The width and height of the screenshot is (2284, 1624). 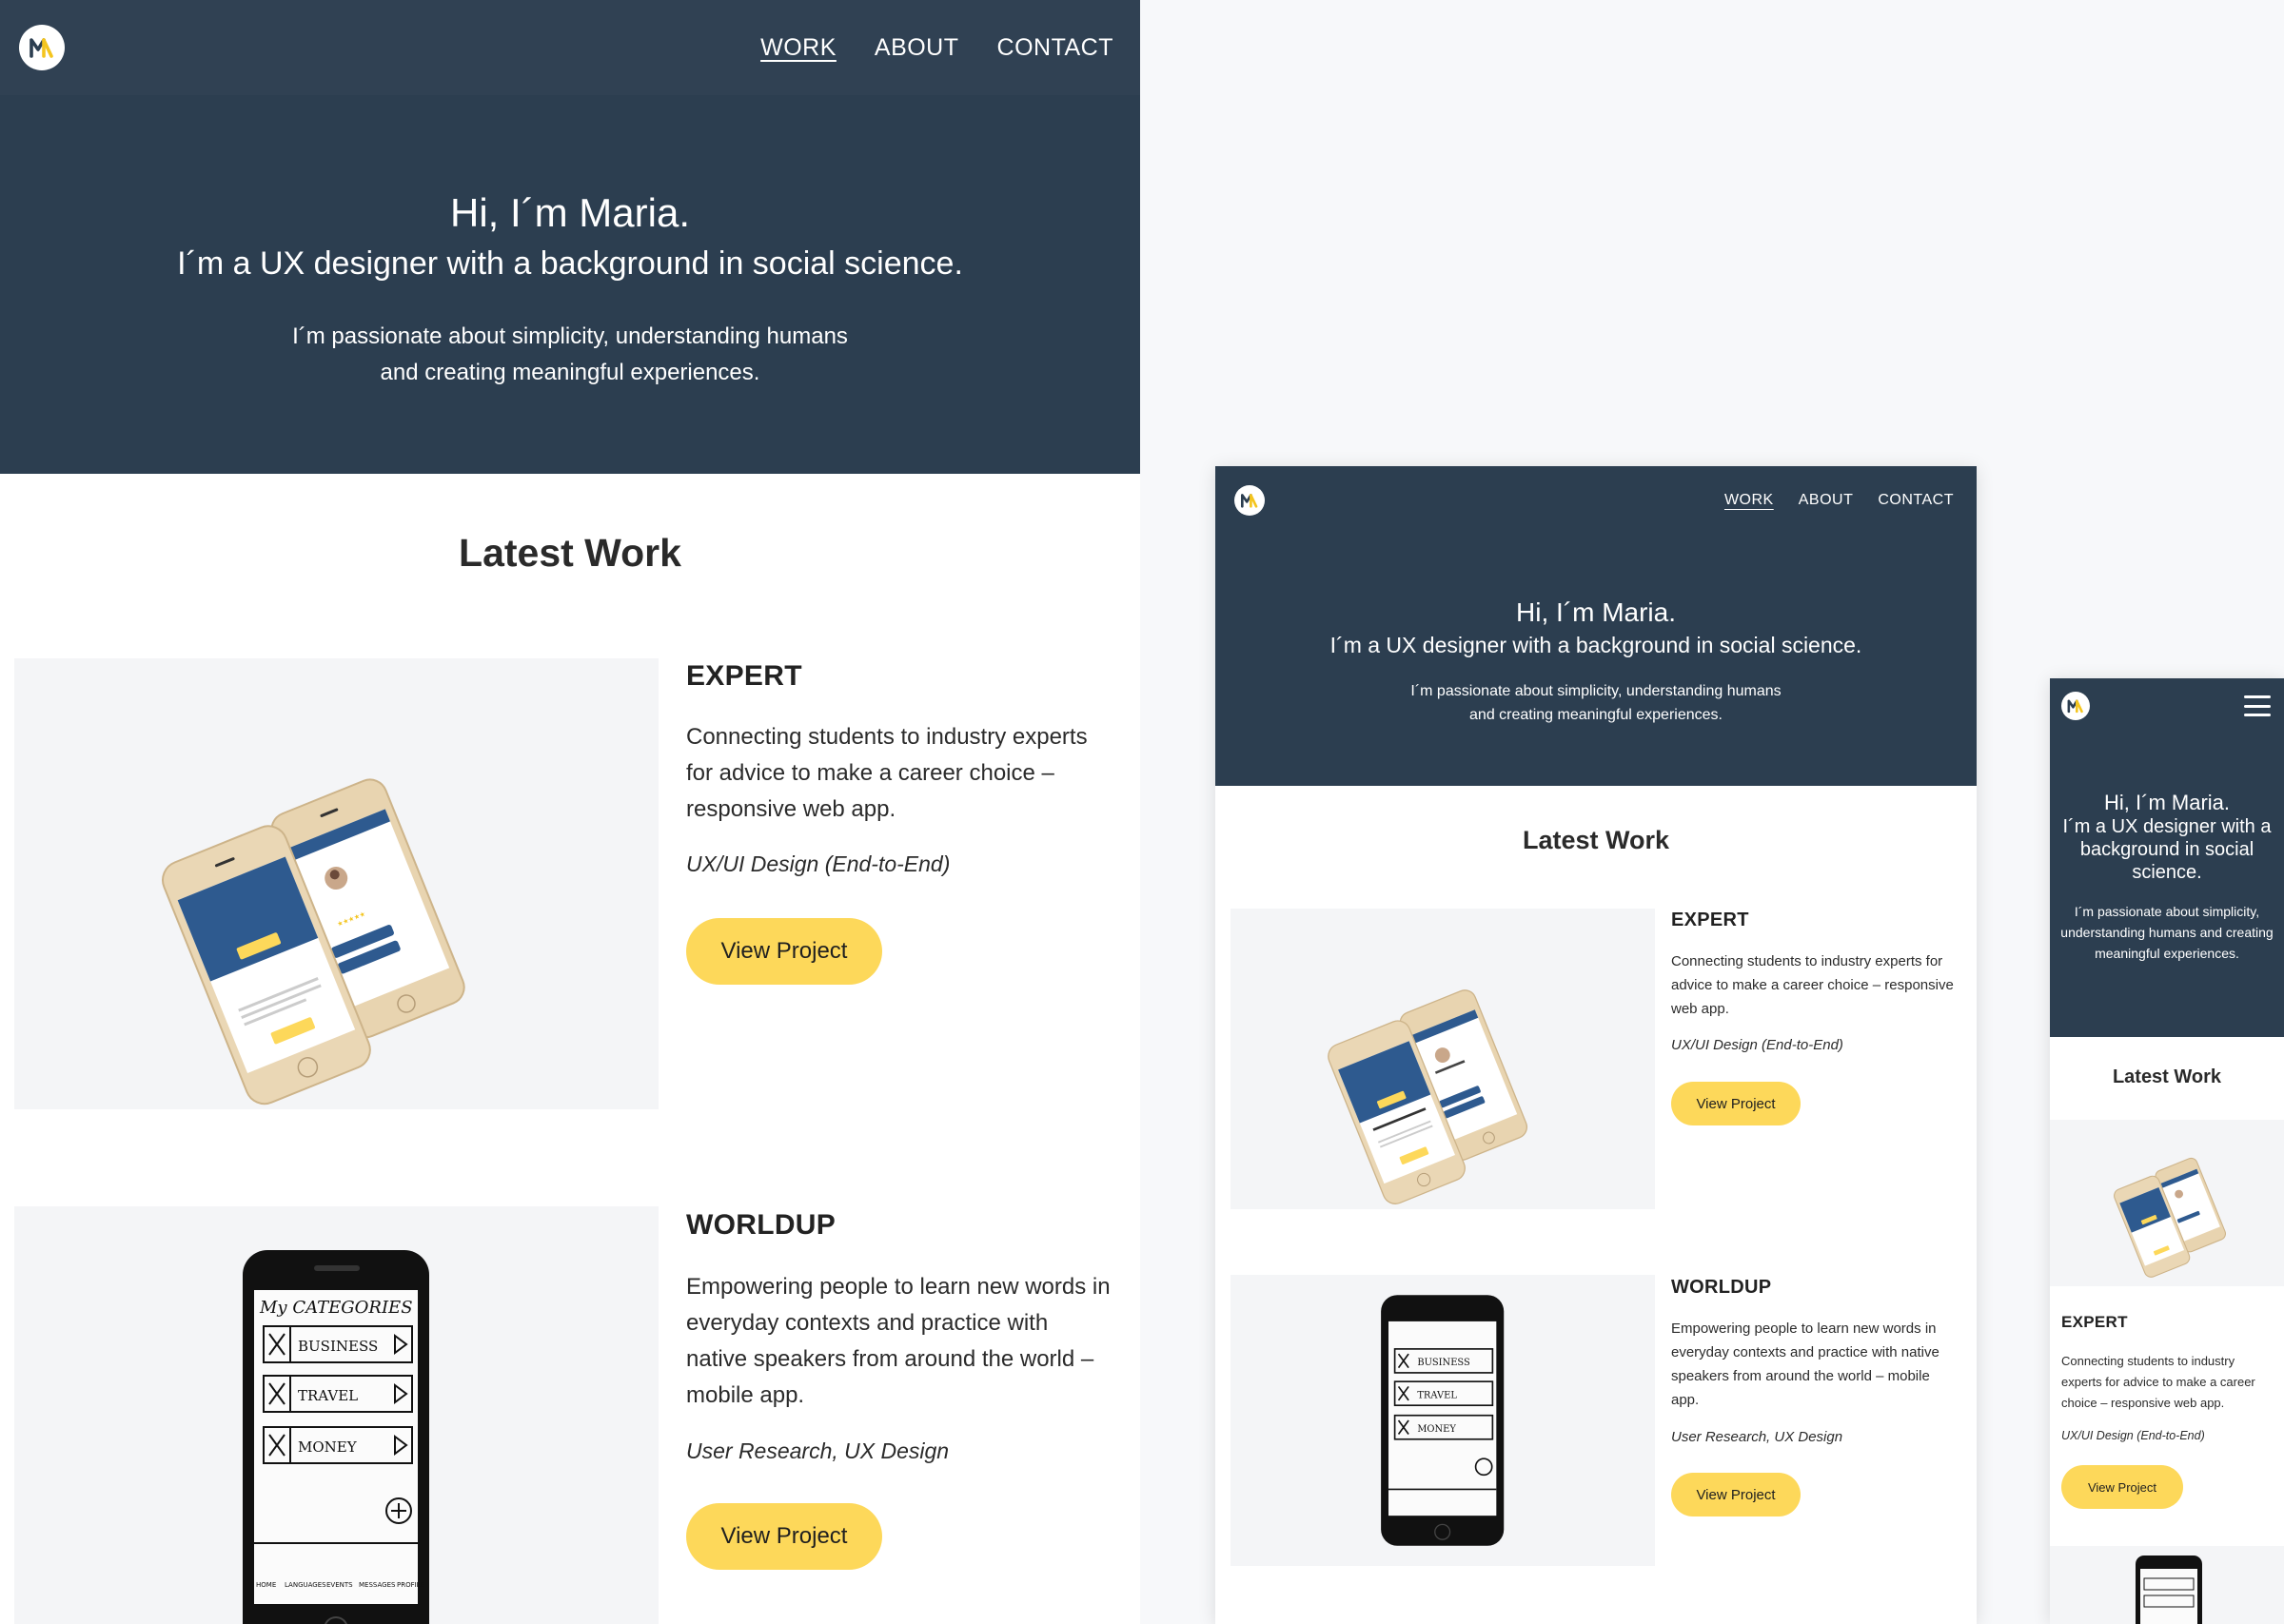 I want to click on worldup-phone-illustration, so click(x=2169, y=1590).